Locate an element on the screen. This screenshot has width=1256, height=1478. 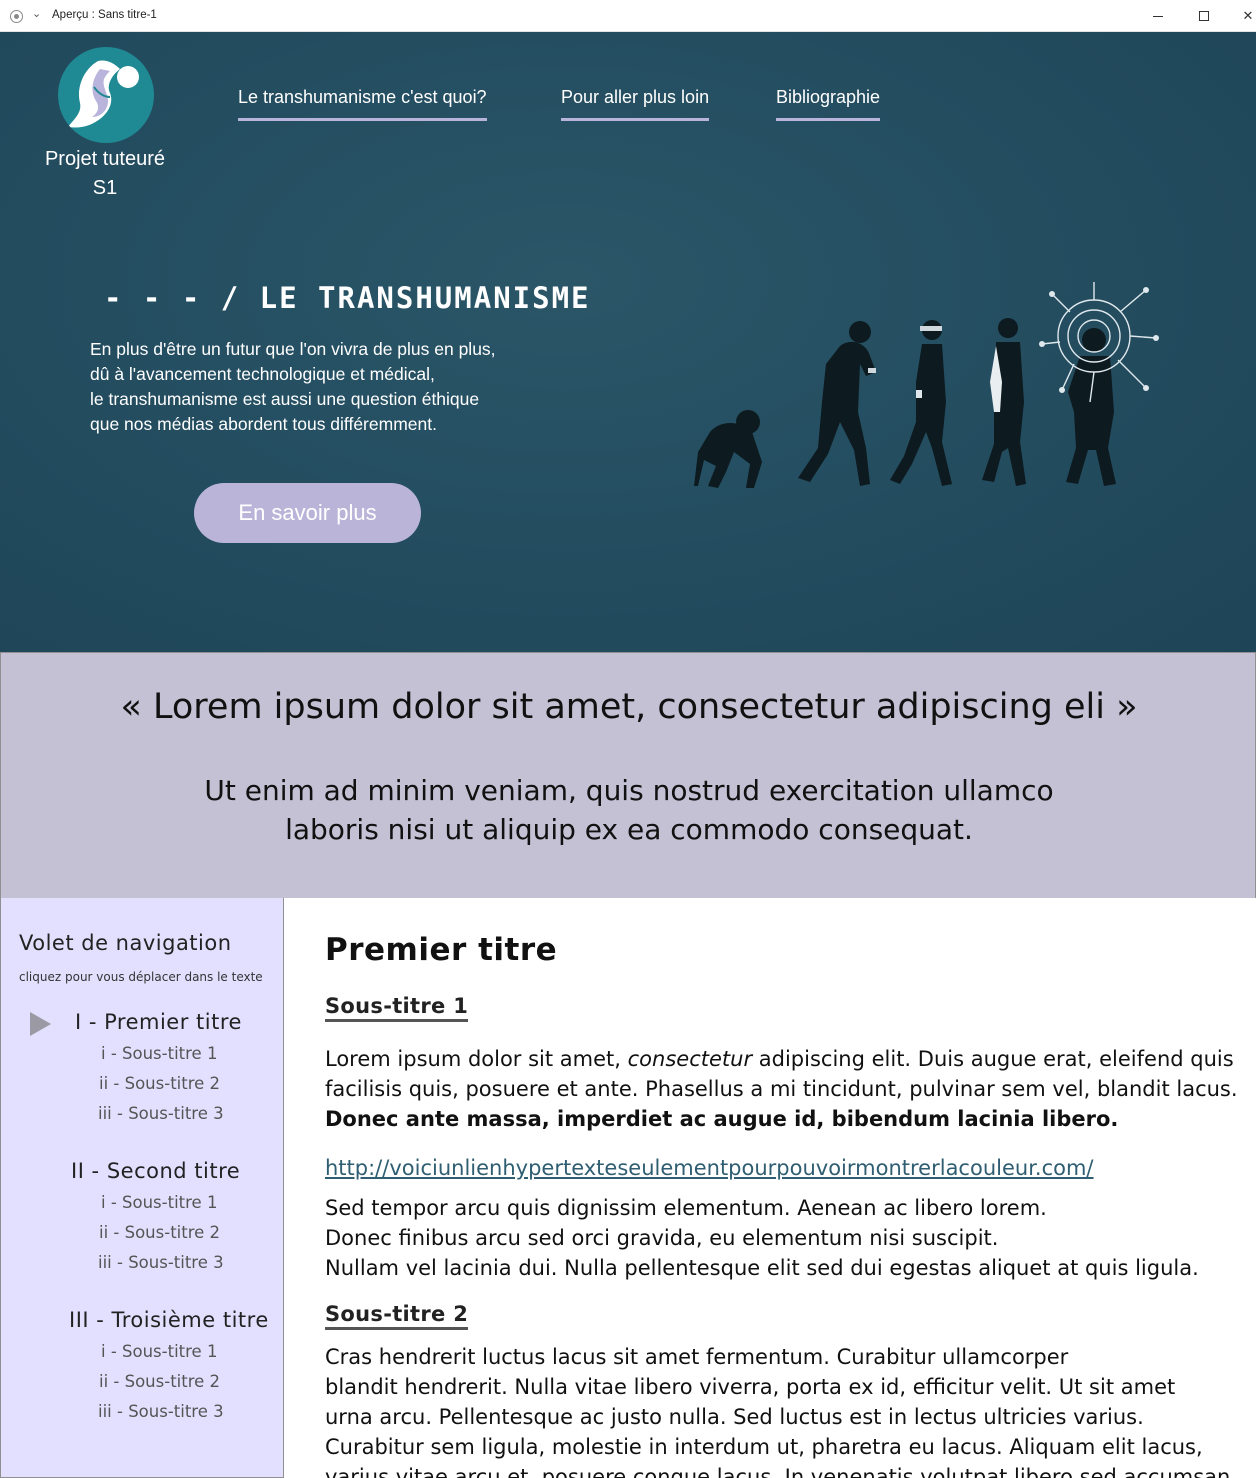
window-title: Aperçu : Sans titre-1 is located at coordinates (104, 15).